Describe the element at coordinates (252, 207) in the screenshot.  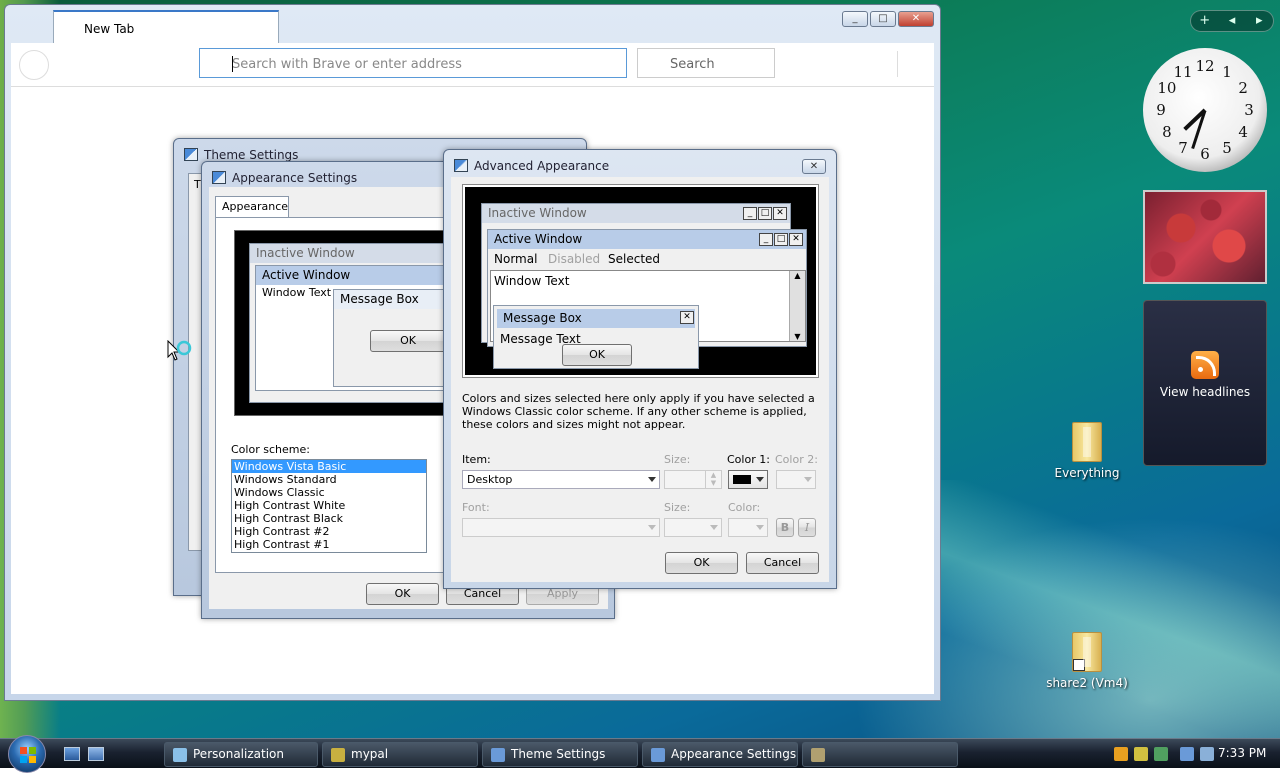
I see `tab-appearance: Appearance` at that location.